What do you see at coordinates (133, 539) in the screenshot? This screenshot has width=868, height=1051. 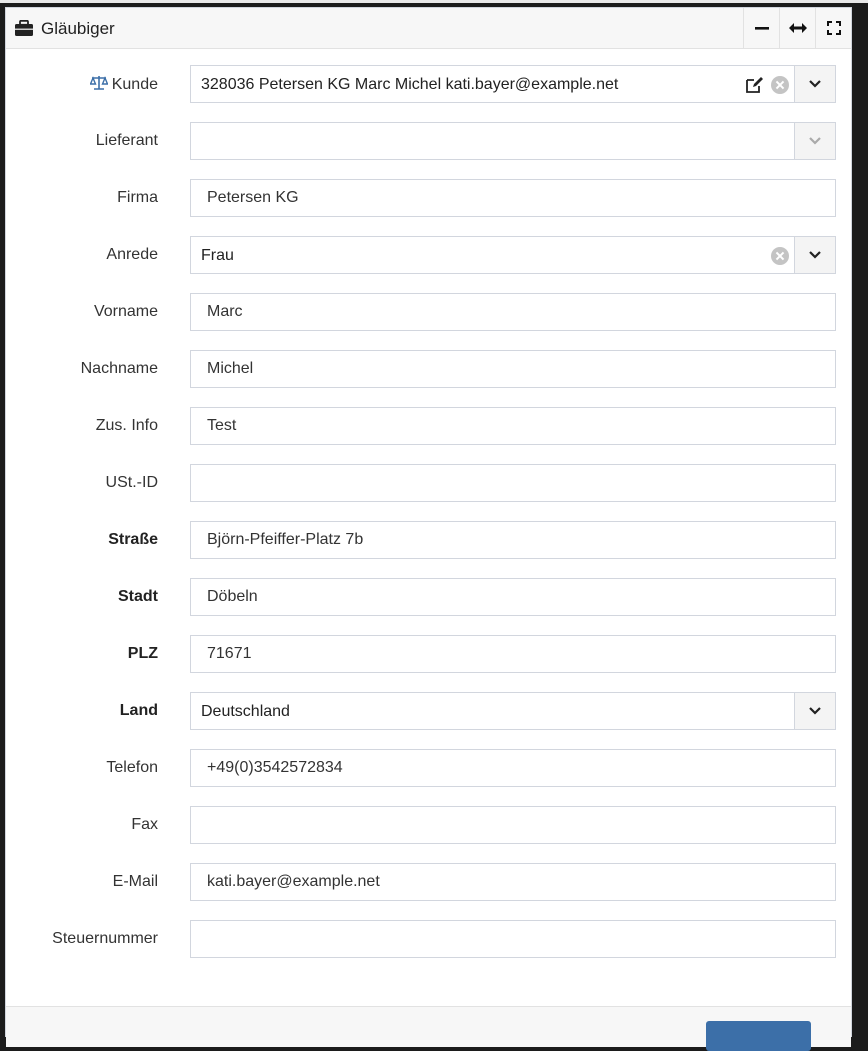 I see `label-strasse: Straße` at bounding box center [133, 539].